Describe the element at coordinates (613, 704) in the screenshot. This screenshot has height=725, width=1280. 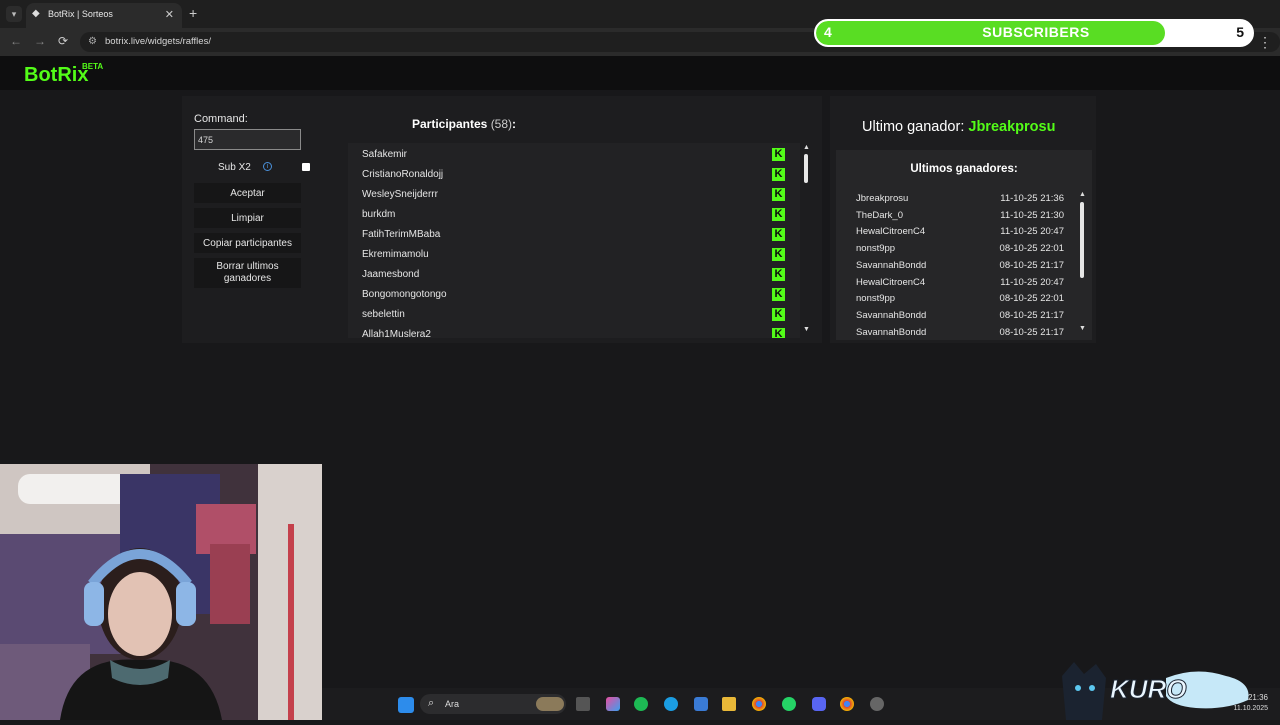
I see `copilot-icon` at that location.